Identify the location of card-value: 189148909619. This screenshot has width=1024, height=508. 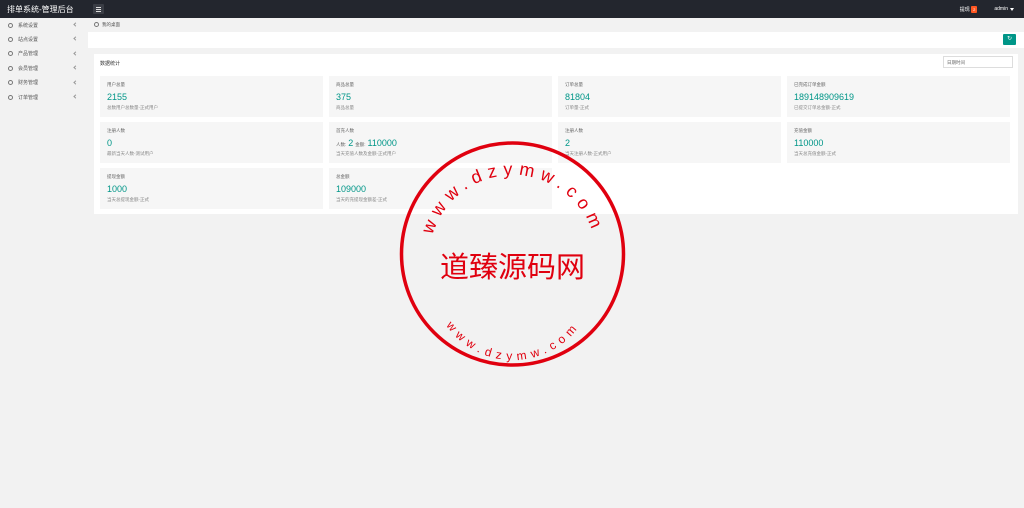
(824, 97).